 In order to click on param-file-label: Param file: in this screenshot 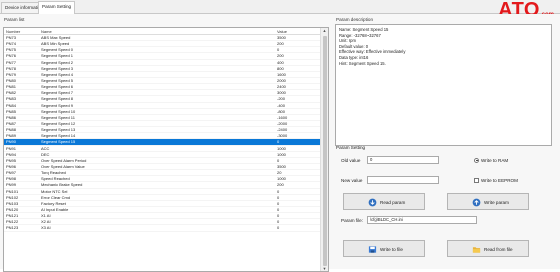, I will do `click(352, 220)`.